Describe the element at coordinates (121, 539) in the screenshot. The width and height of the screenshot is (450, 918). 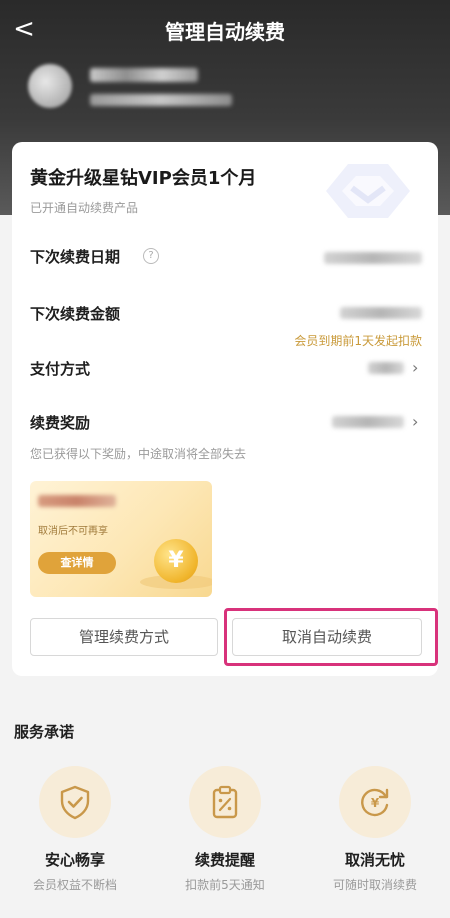
I see `reward-coupon: 取消后不可再享 查详情 ¥` at that location.